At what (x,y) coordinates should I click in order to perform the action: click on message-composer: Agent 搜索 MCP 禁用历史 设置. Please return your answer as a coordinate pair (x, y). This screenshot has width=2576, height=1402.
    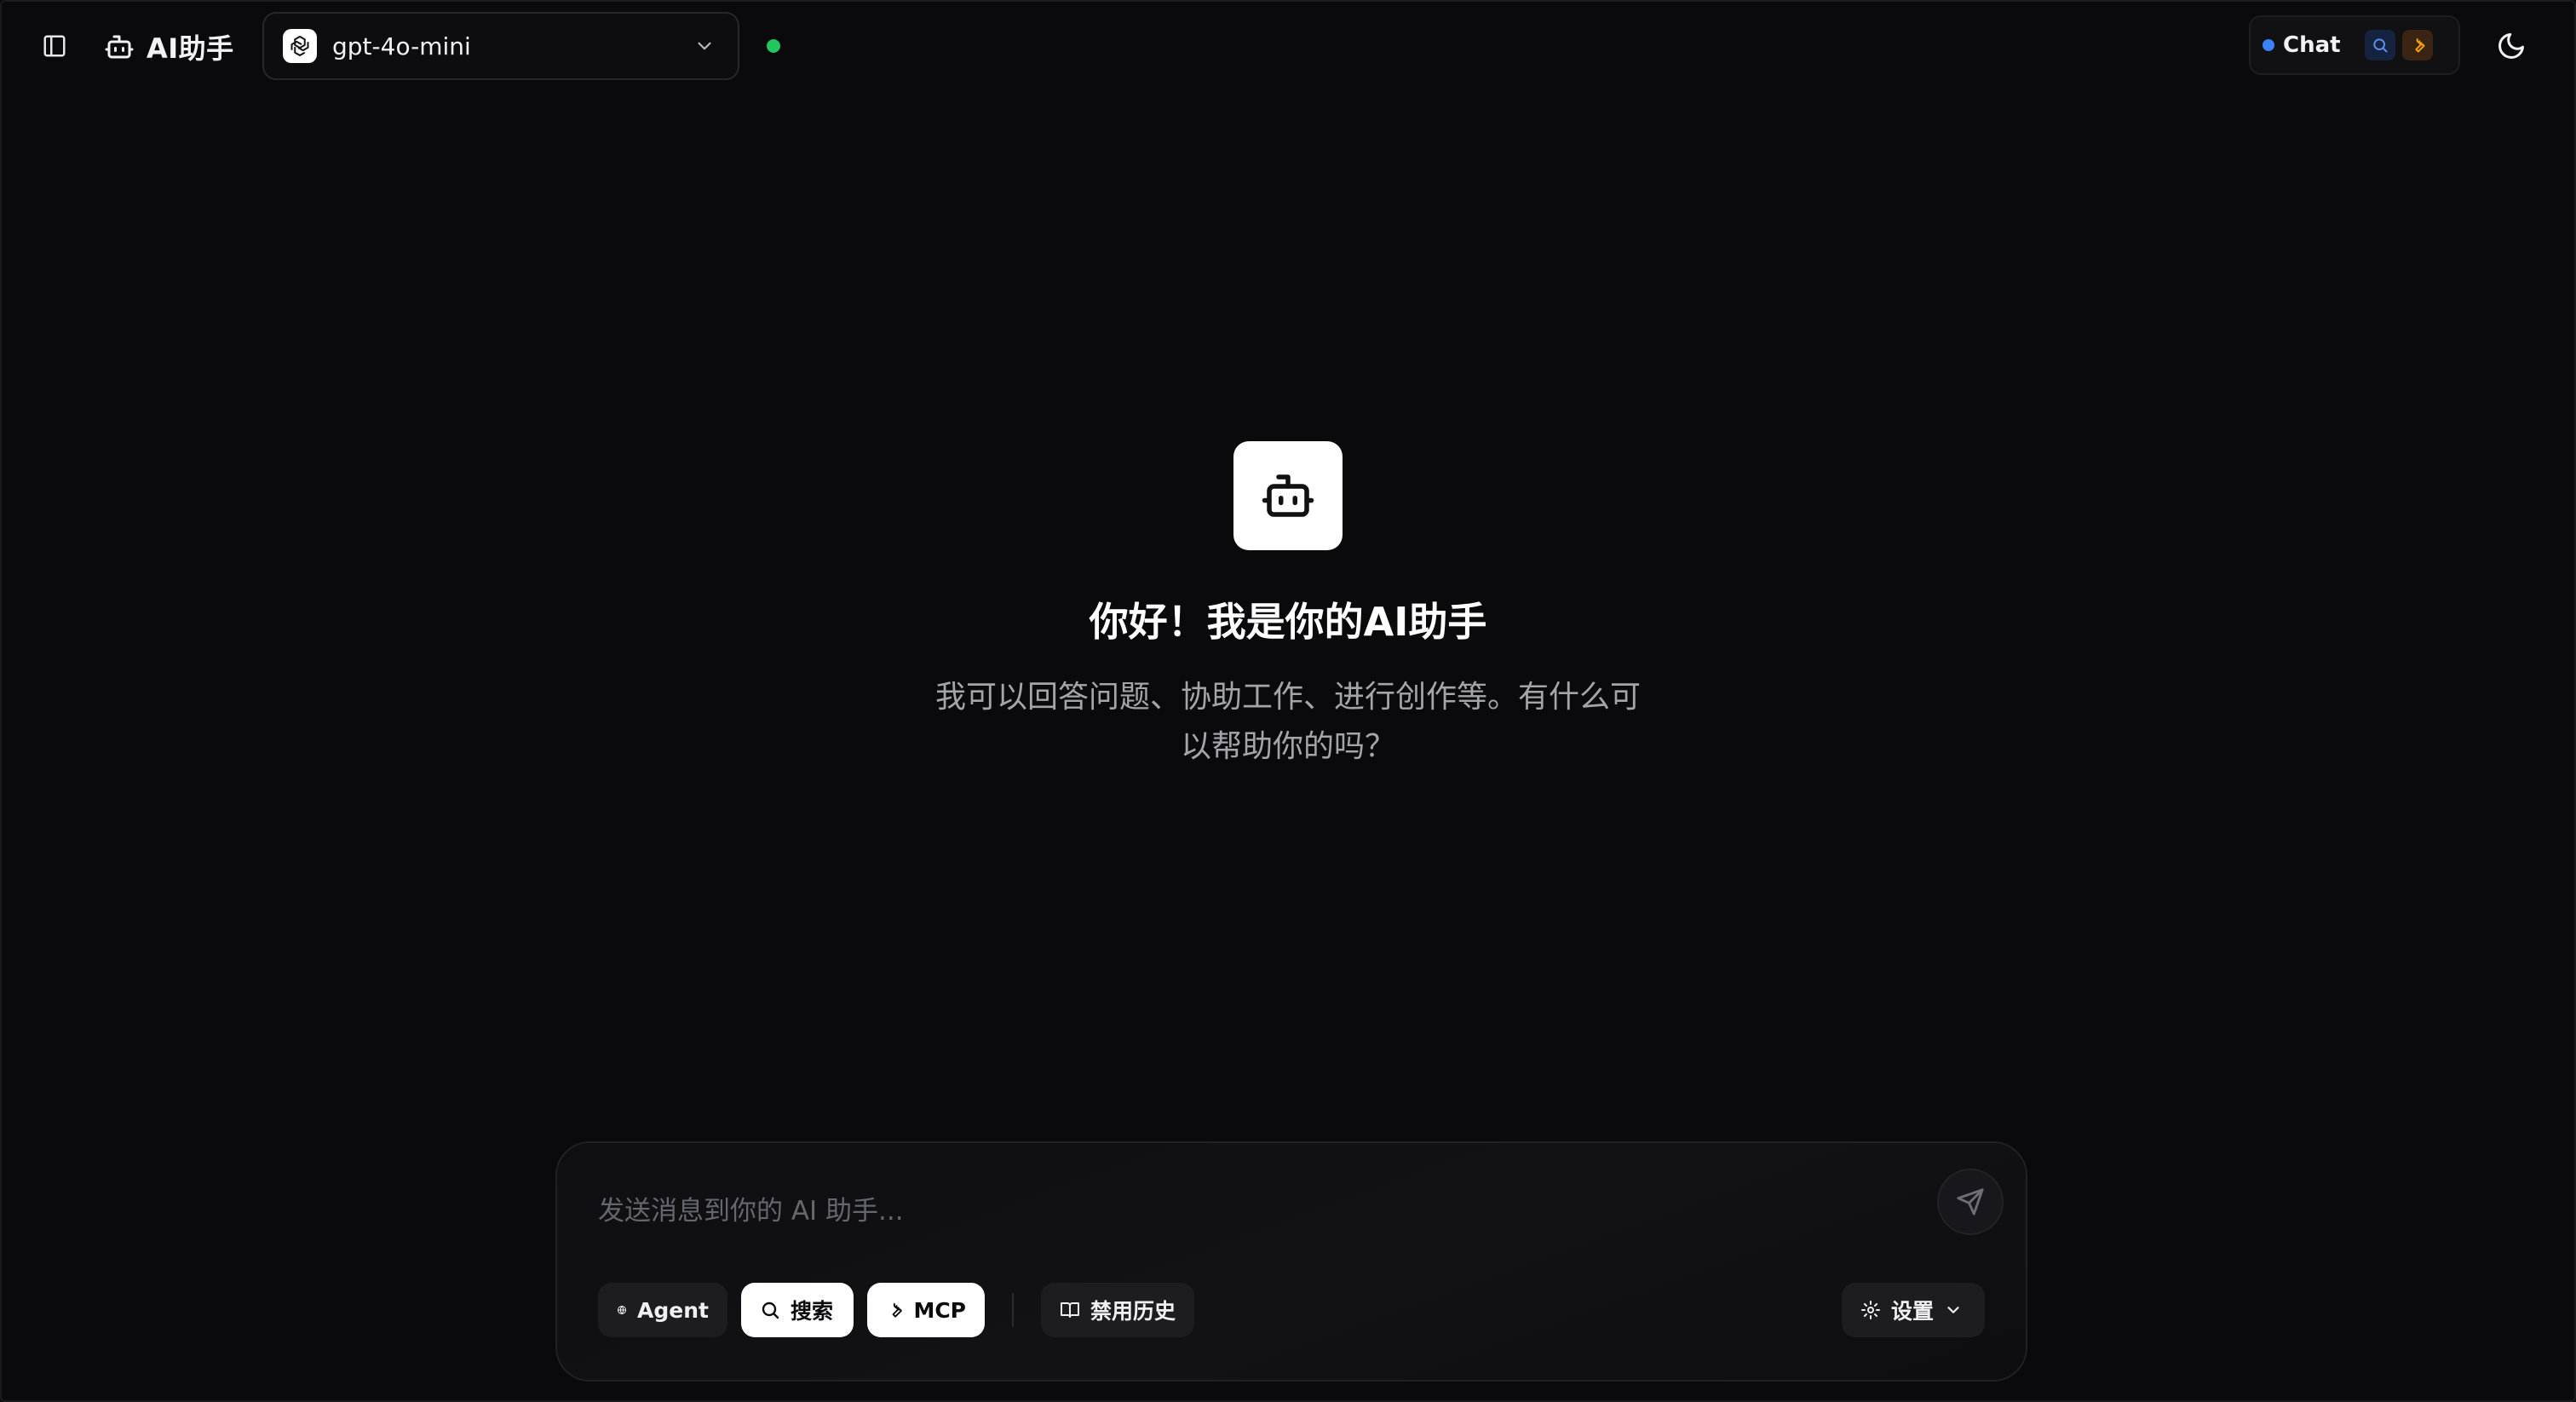
    Looking at the image, I should click on (1291, 1261).